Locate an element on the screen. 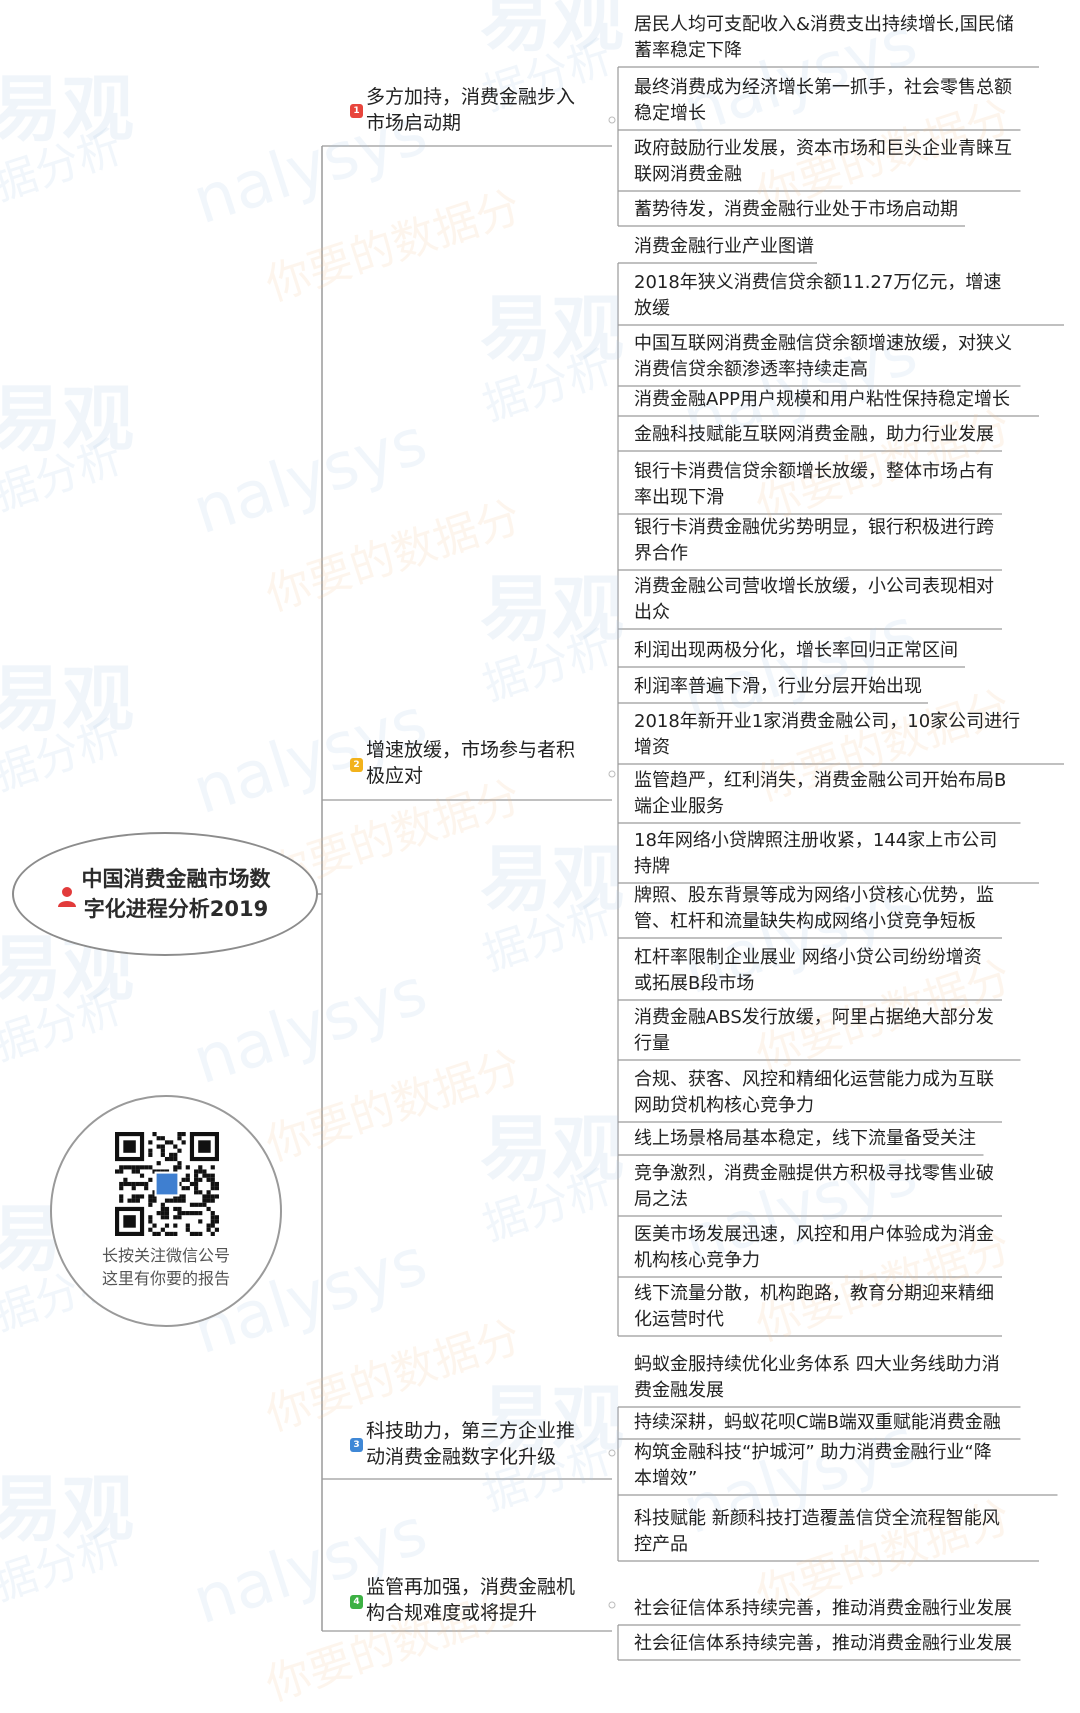 Image resolution: width=1080 pixels, height=1713 pixels. leaf-node: 线上场景格局基本稳定，线下流量备受关注 is located at coordinates (805, 1139).